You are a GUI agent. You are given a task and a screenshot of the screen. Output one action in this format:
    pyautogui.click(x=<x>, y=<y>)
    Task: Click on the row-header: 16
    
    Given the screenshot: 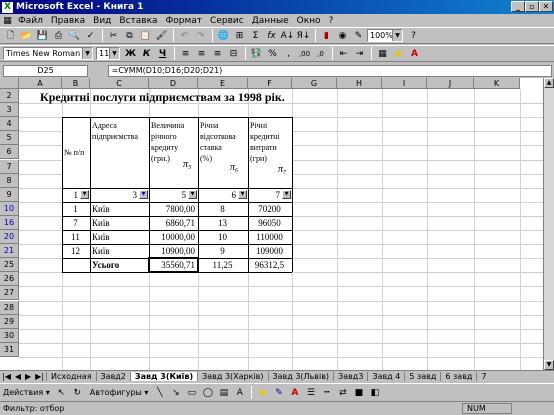 What is the action you would take?
    pyautogui.click(x=9, y=222)
    